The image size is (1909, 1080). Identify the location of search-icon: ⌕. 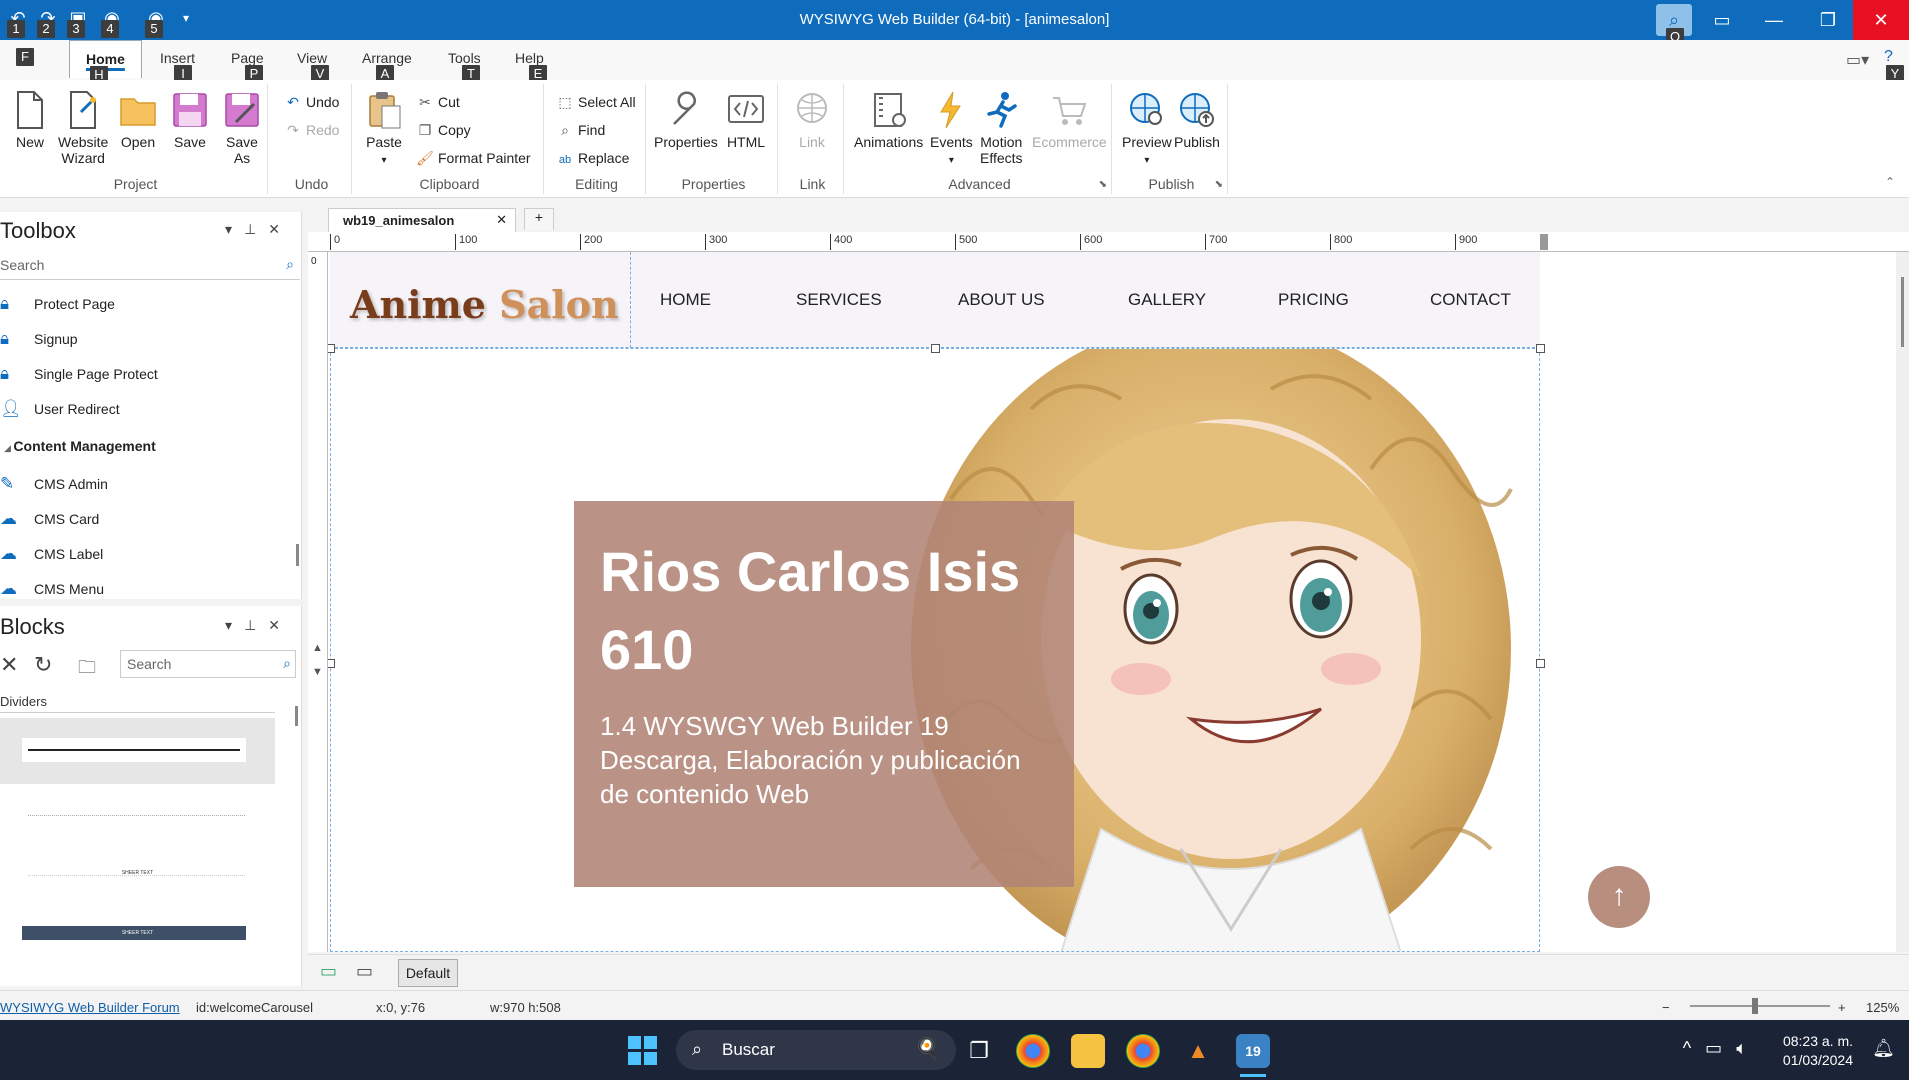
(287, 663).